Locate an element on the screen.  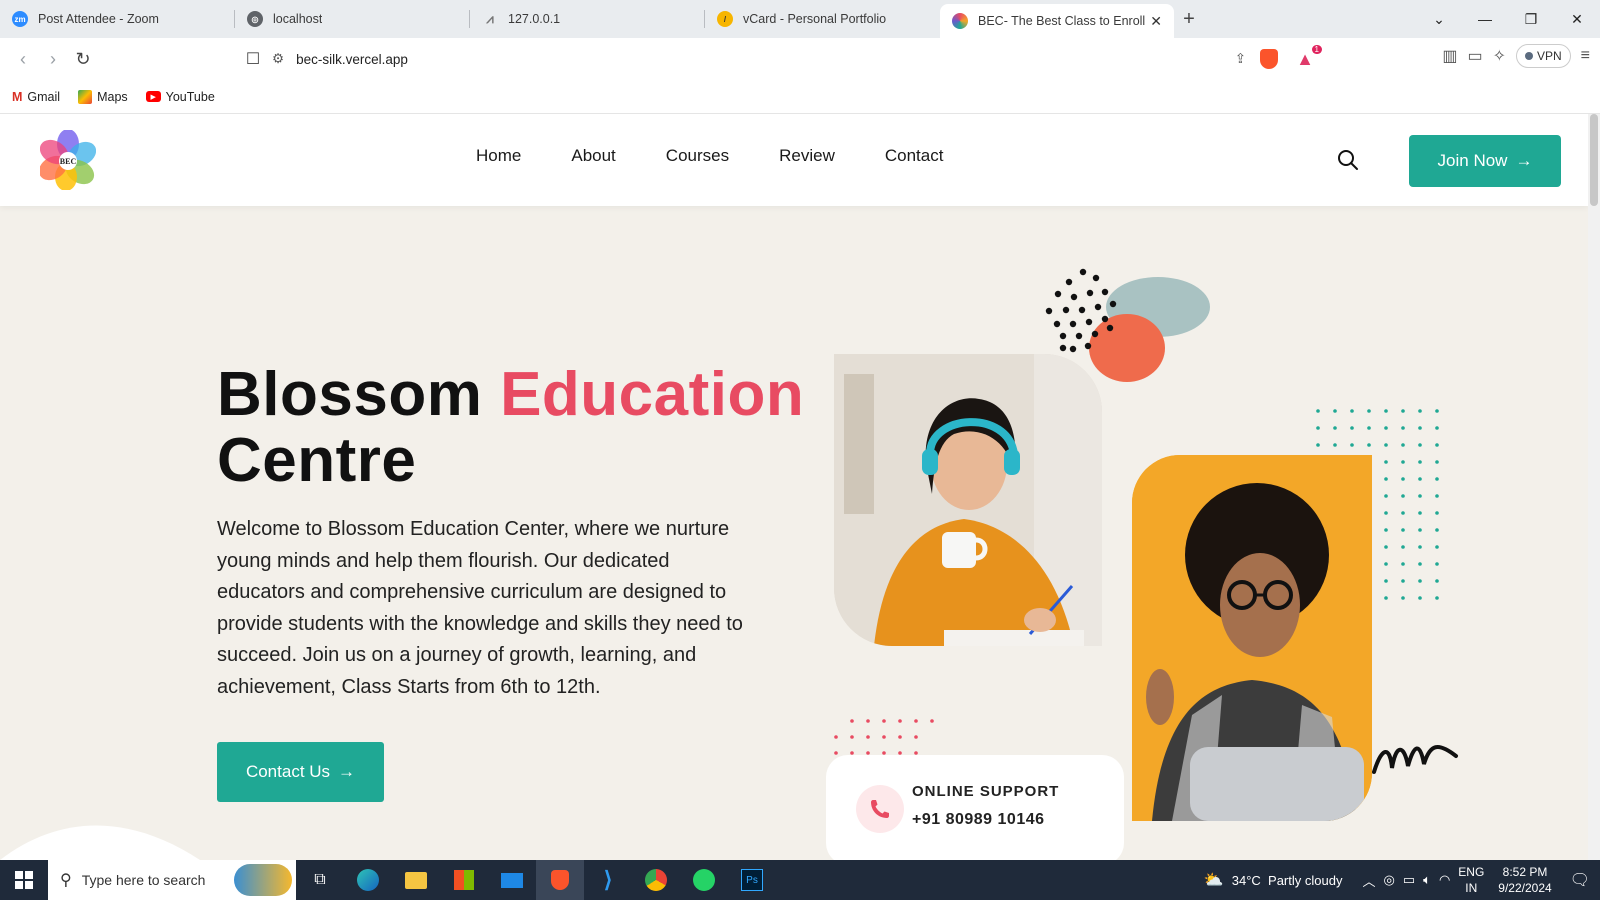
tab-label: vCard - Personal Portfolio is located at coordinates (815, 19).